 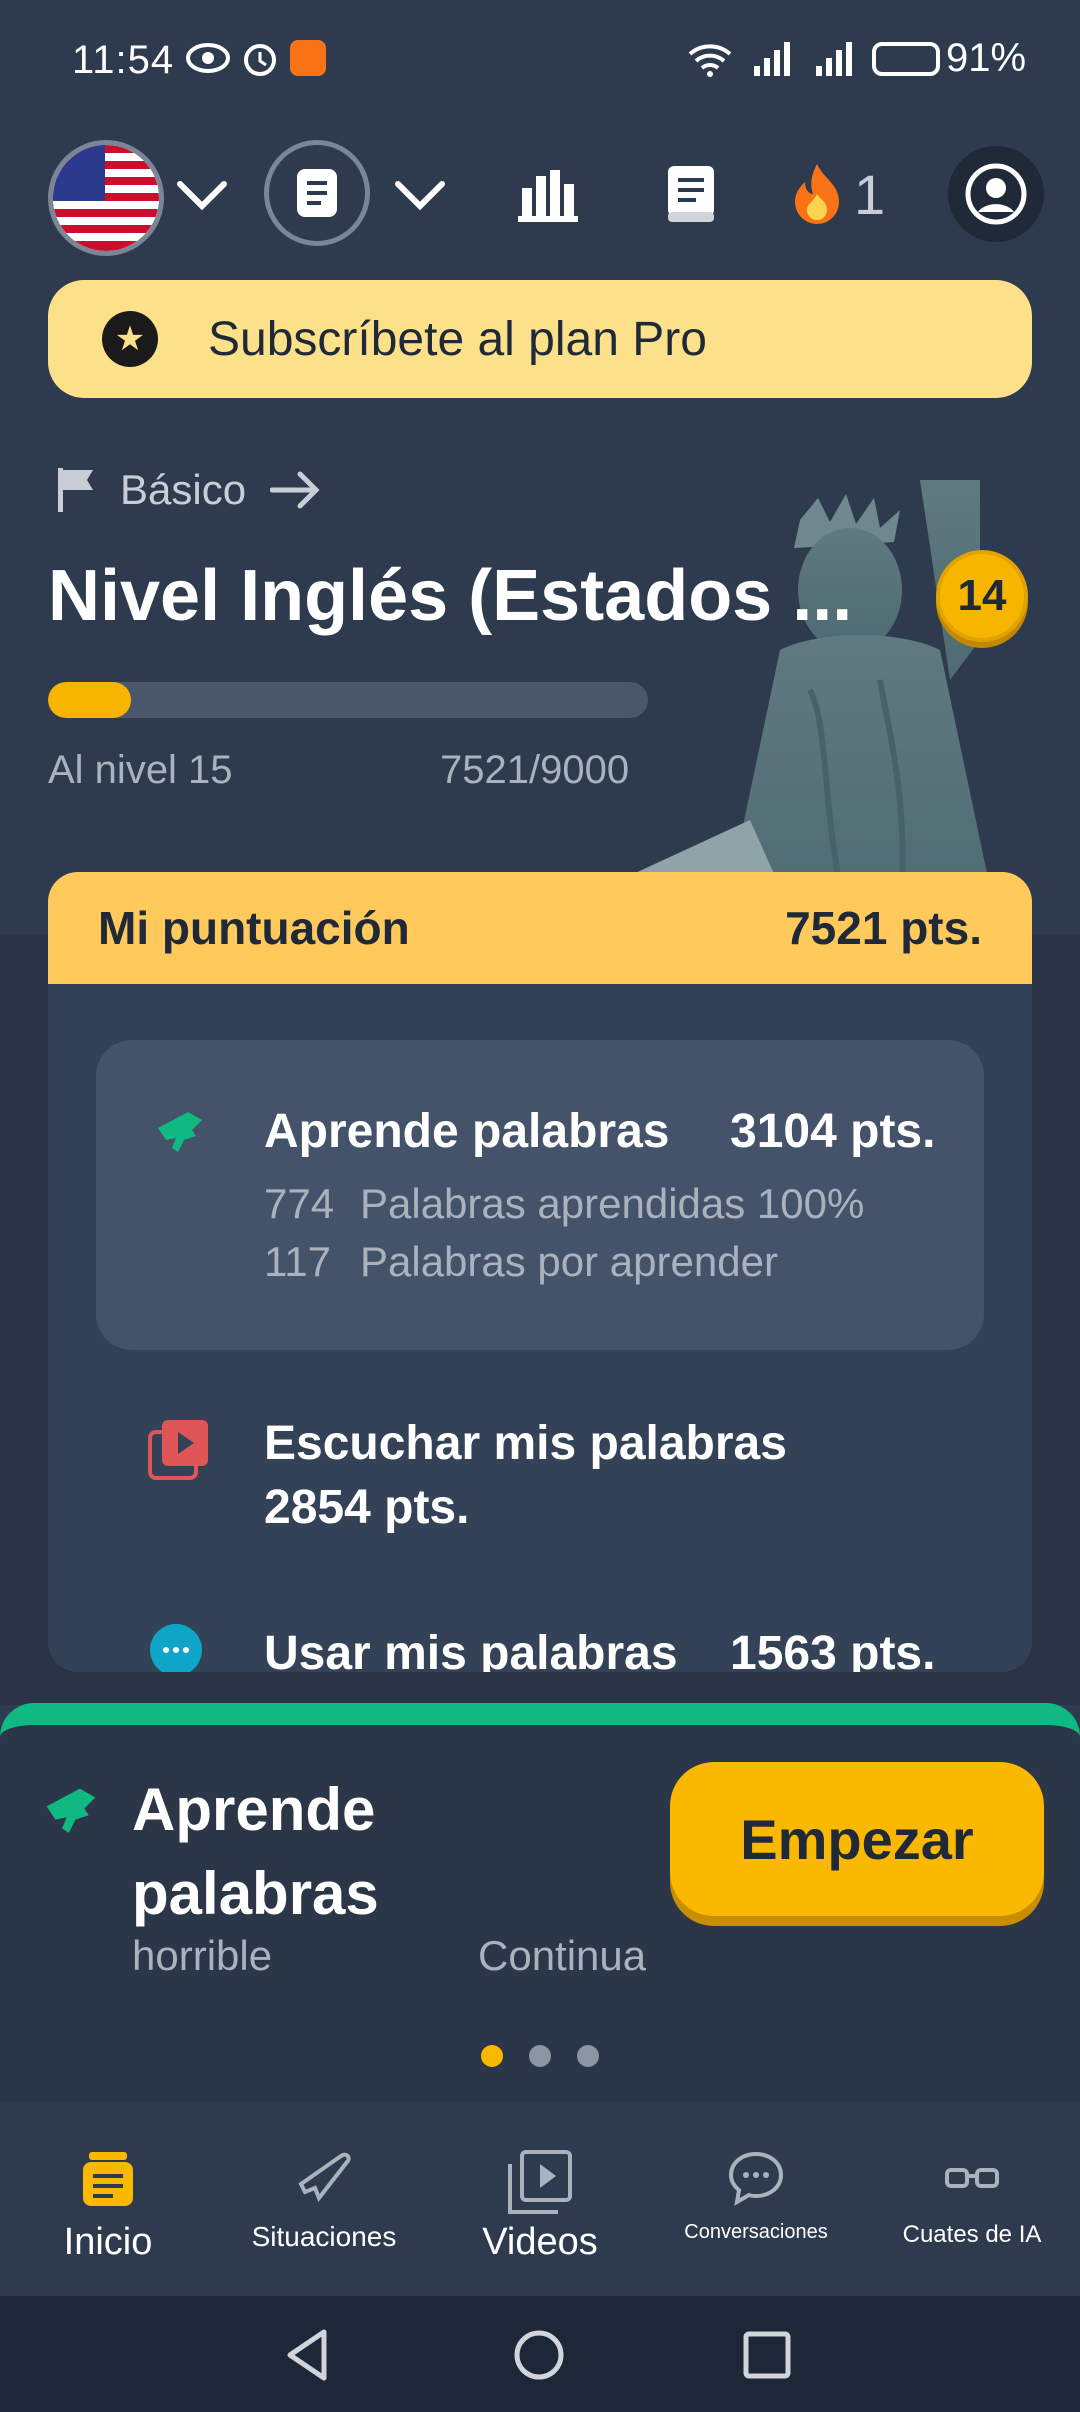 What do you see at coordinates (691, 196) in the screenshot?
I see `dictionary-icon` at bounding box center [691, 196].